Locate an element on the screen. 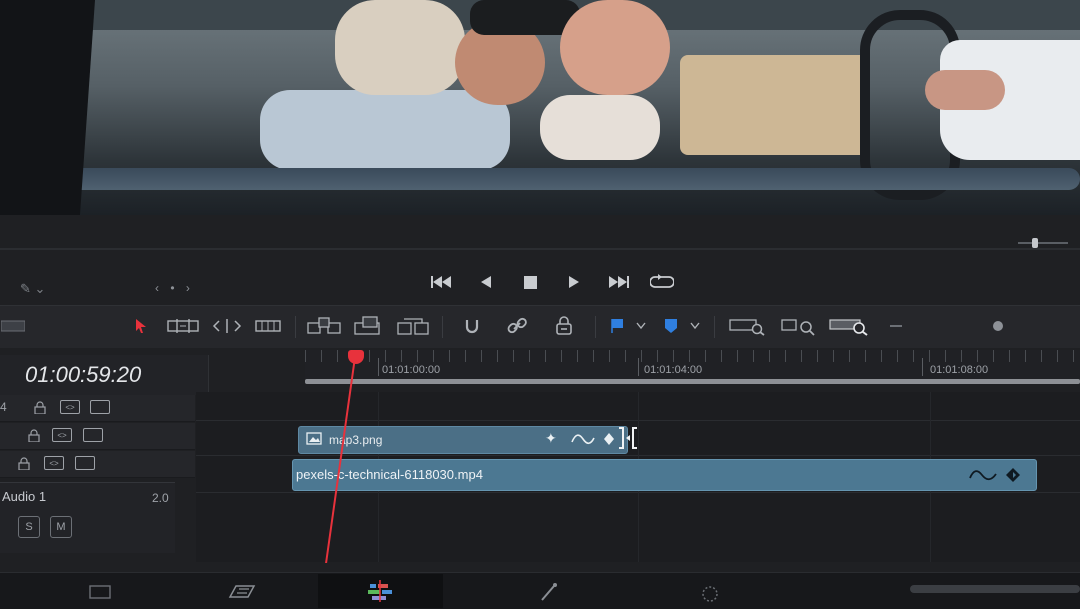  linked-selection-icon is located at coordinates (517, 326).